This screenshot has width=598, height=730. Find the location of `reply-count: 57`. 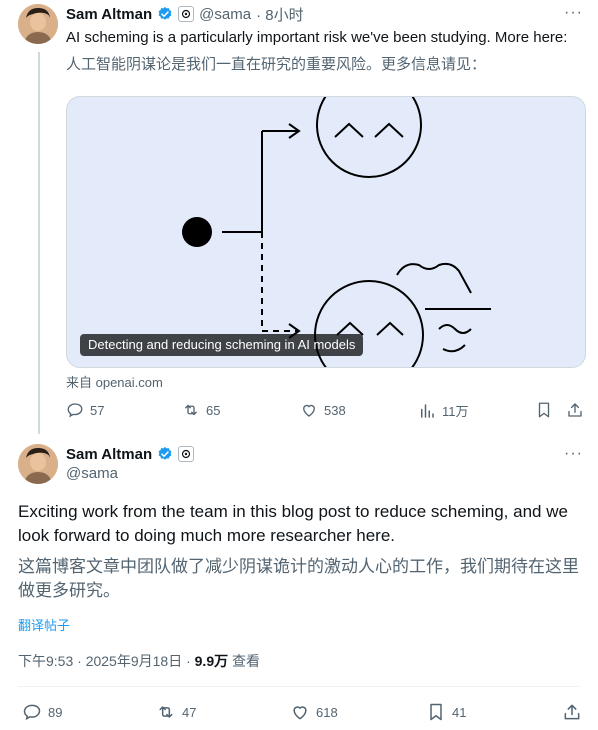

reply-count: 57 is located at coordinates (97, 410).